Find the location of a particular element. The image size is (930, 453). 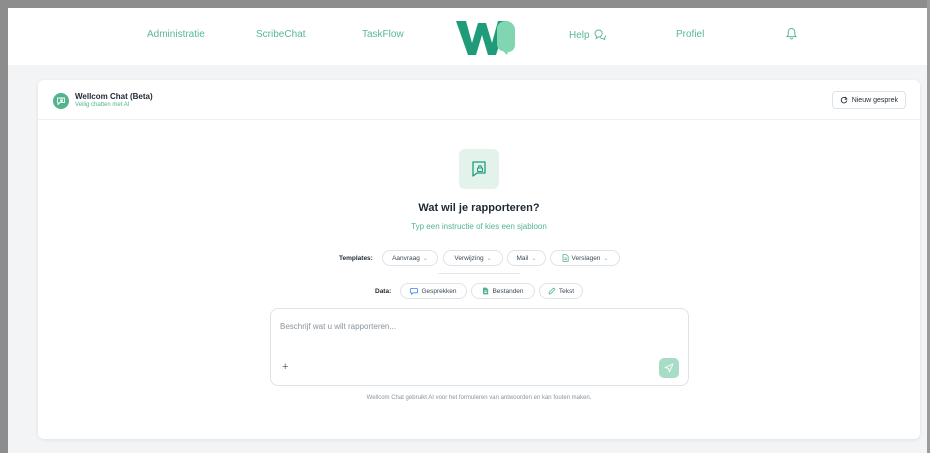

brand-badge is located at coordinates (61, 101).